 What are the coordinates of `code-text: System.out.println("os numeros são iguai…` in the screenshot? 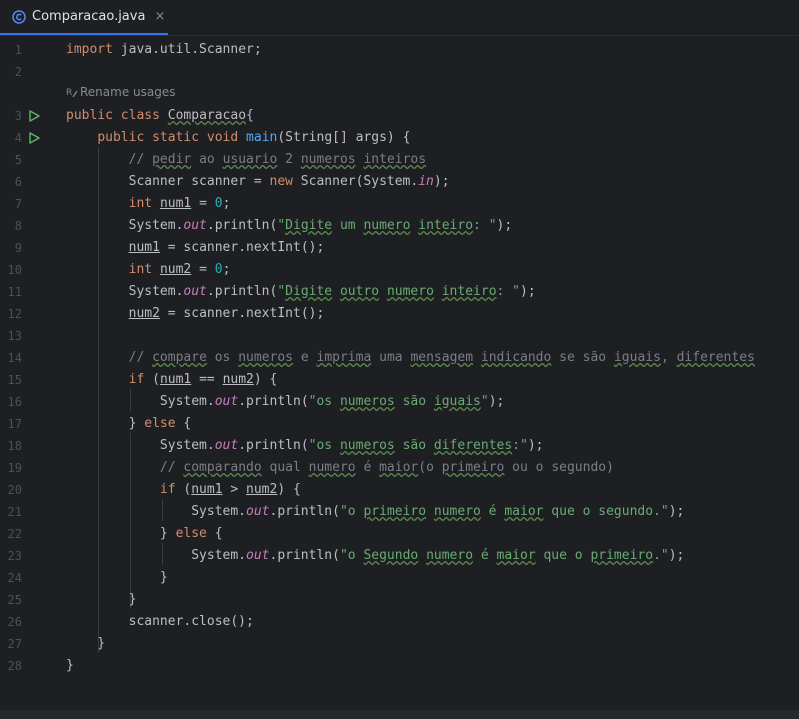 It's located at (285, 401).